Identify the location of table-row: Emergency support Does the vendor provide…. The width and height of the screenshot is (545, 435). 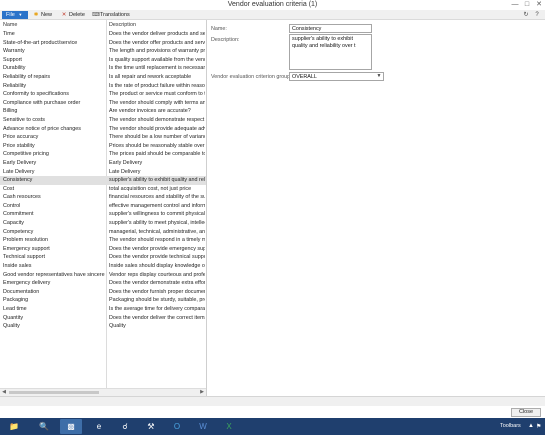
(103, 249).